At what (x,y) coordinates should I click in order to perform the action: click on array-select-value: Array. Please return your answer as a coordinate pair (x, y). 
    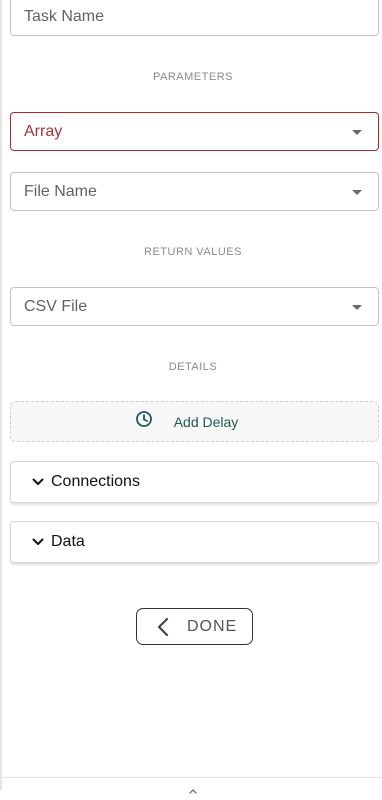
    Looking at the image, I should click on (43, 131).